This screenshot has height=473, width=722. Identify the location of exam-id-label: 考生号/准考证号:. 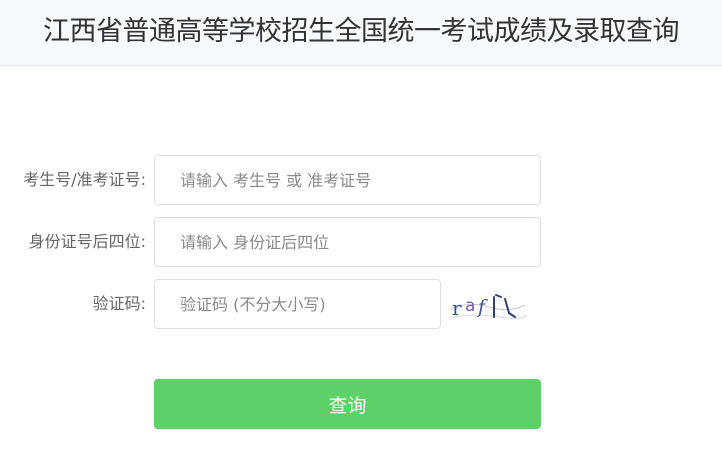
(84, 179).